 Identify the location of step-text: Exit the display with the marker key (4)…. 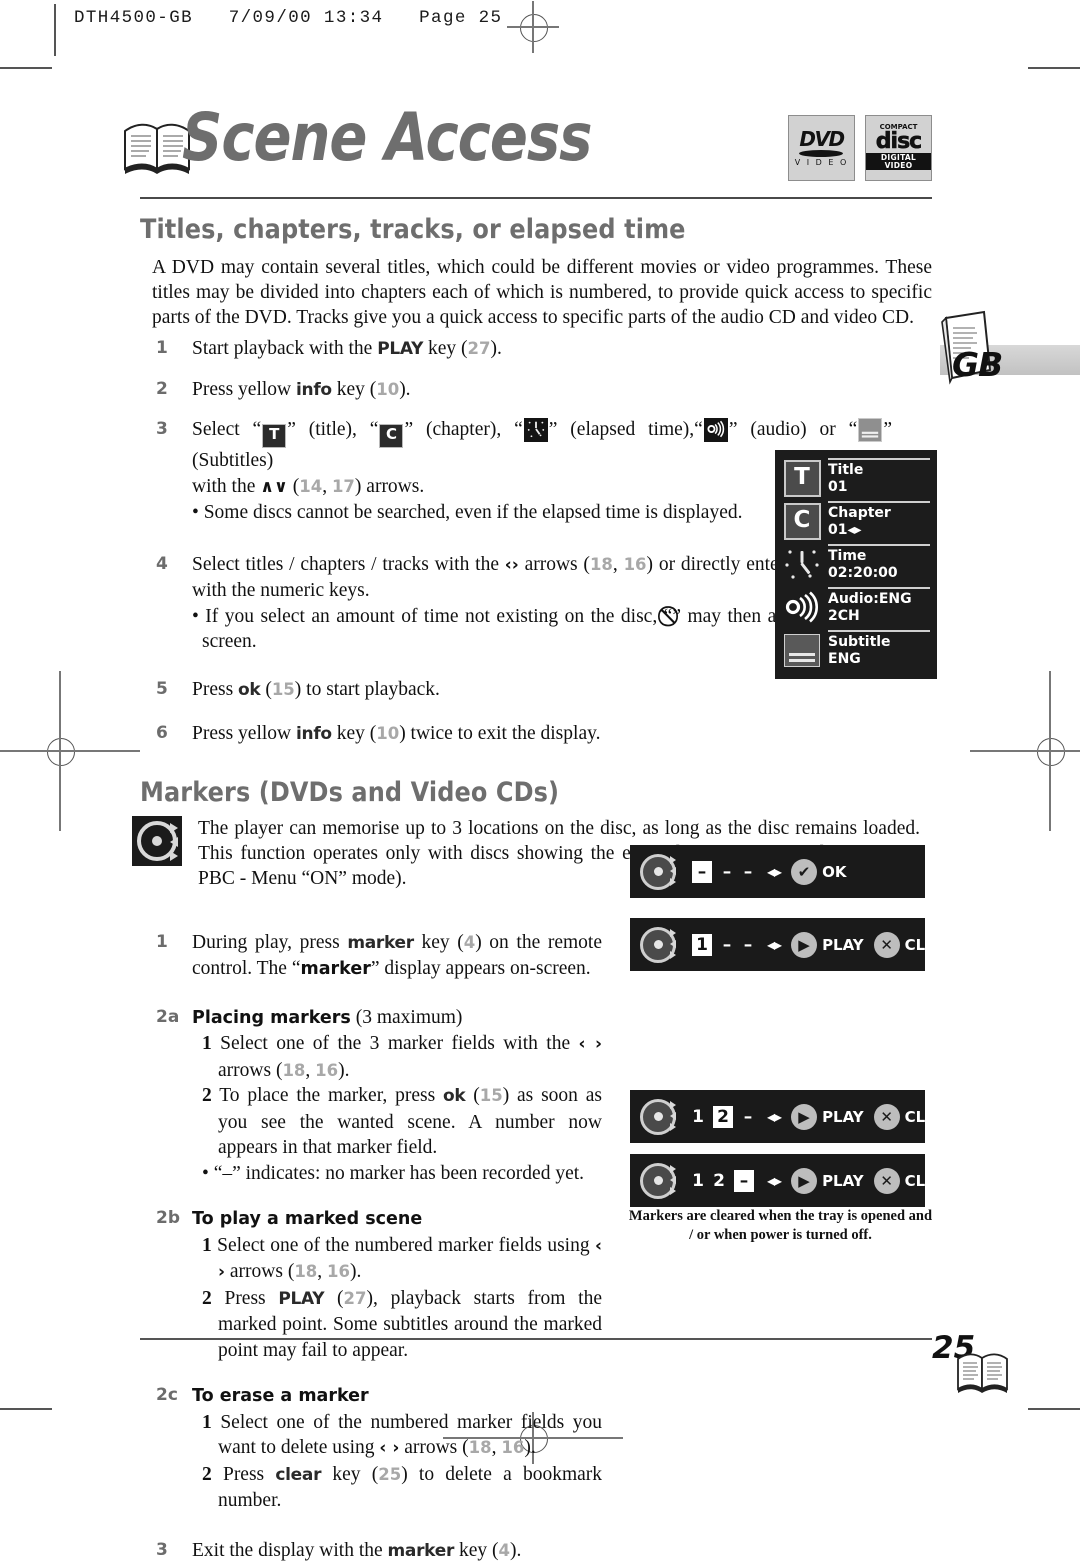
(356, 1550).